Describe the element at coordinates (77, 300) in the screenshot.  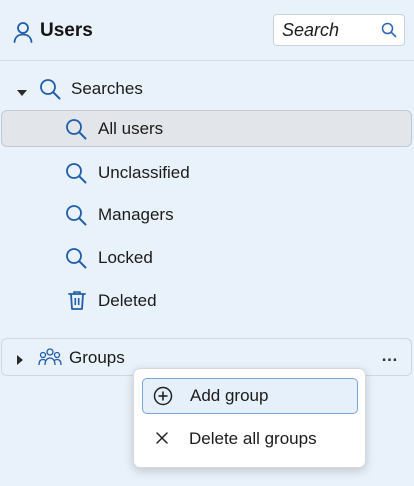
I see `trash-icon` at that location.